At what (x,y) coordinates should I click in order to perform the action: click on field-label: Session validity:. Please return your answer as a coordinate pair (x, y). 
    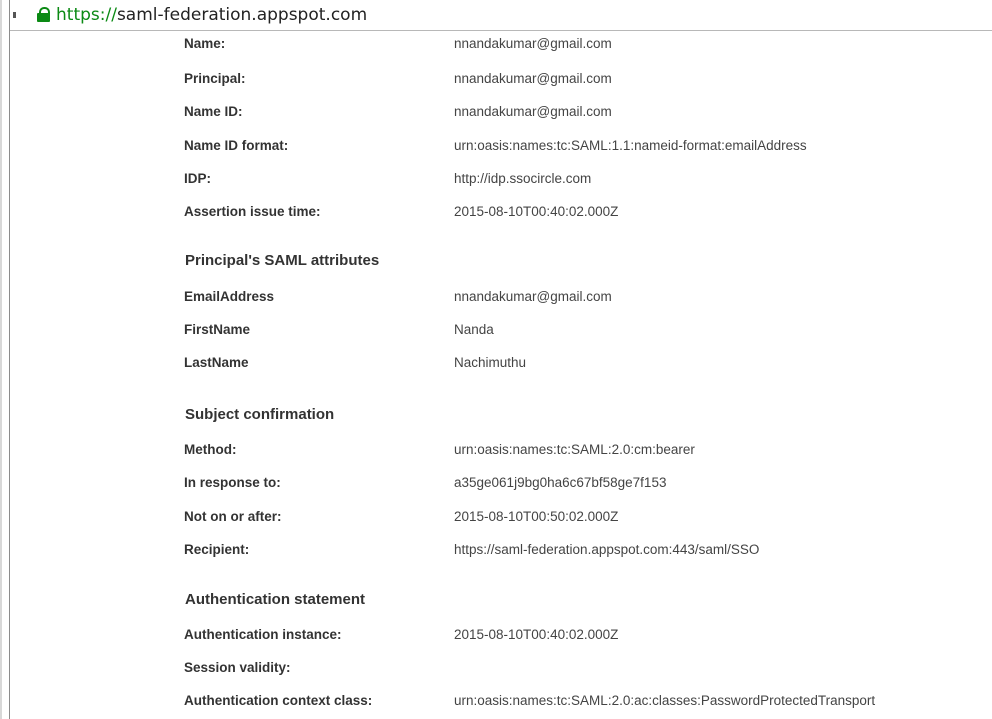
    Looking at the image, I should click on (237, 667).